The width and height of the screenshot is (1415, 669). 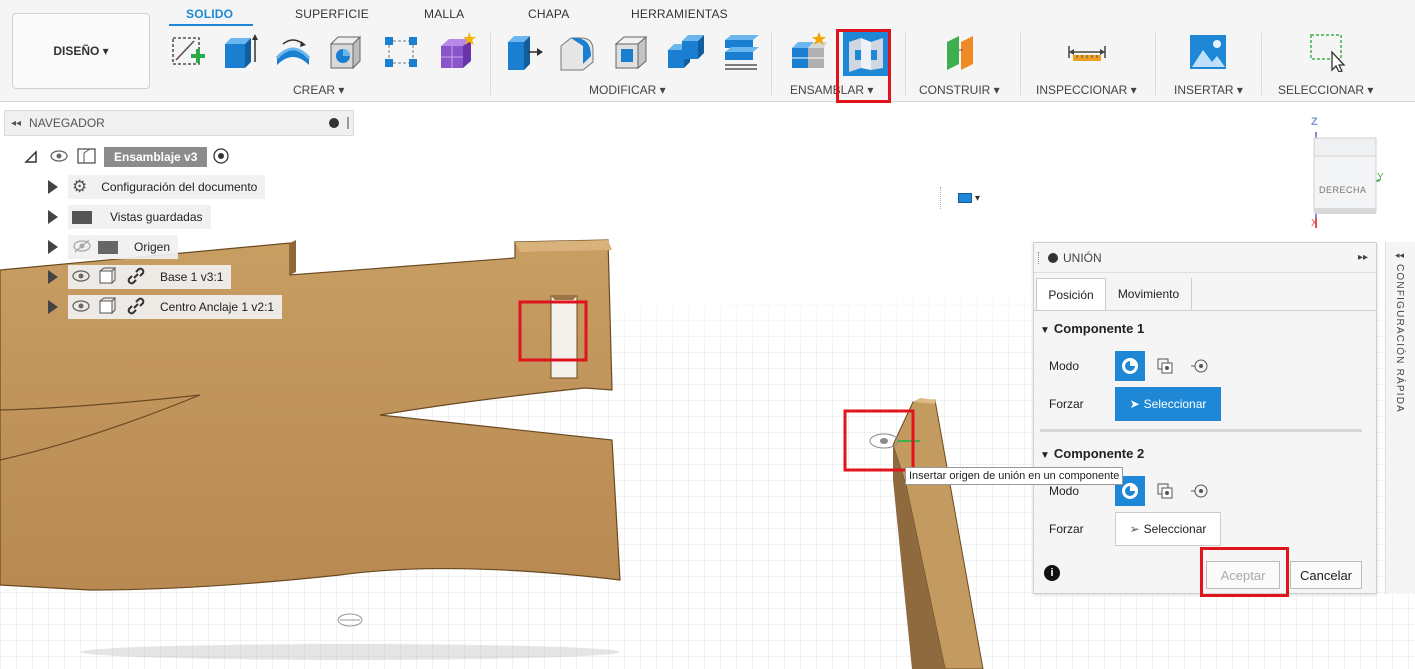 I want to click on panel-grip-icon, so click(x=348, y=123).